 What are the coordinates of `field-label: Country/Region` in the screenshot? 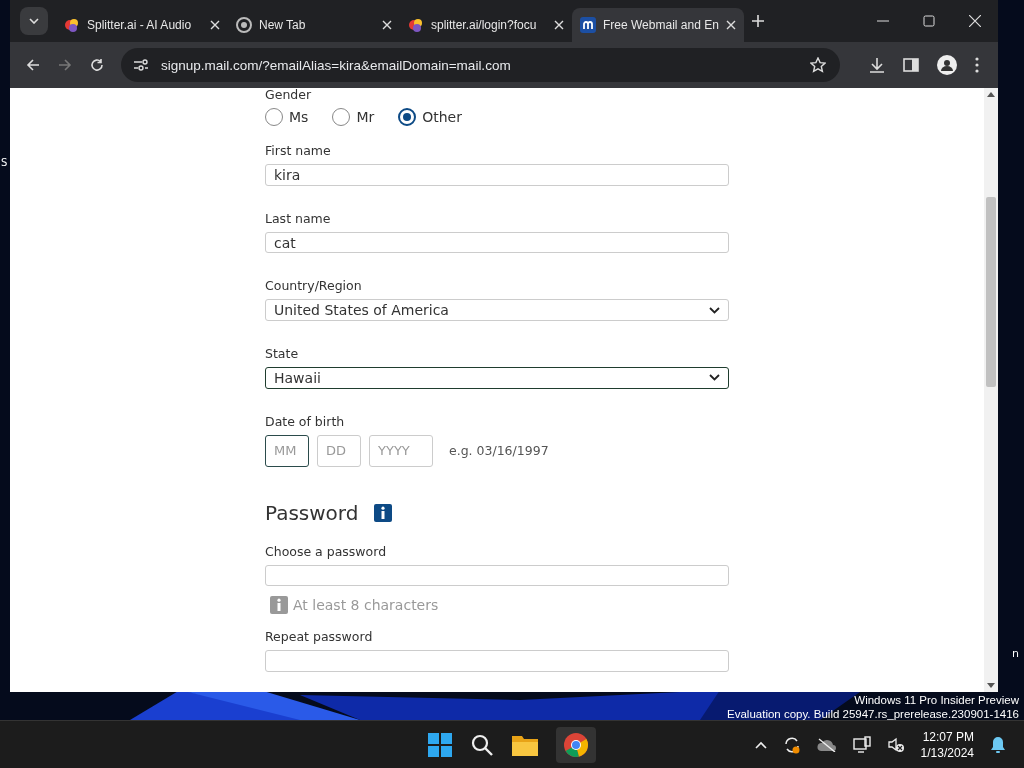 It's located at (314, 286).